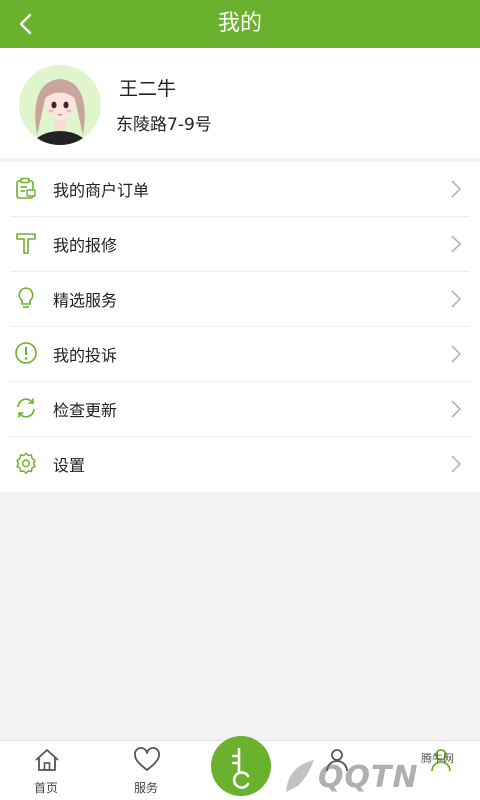 The image size is (480, 800). What do you see at coordinates (45, 788) in the screenshot?
I see `tab-label: 首页` at bounding box center [45, 788].